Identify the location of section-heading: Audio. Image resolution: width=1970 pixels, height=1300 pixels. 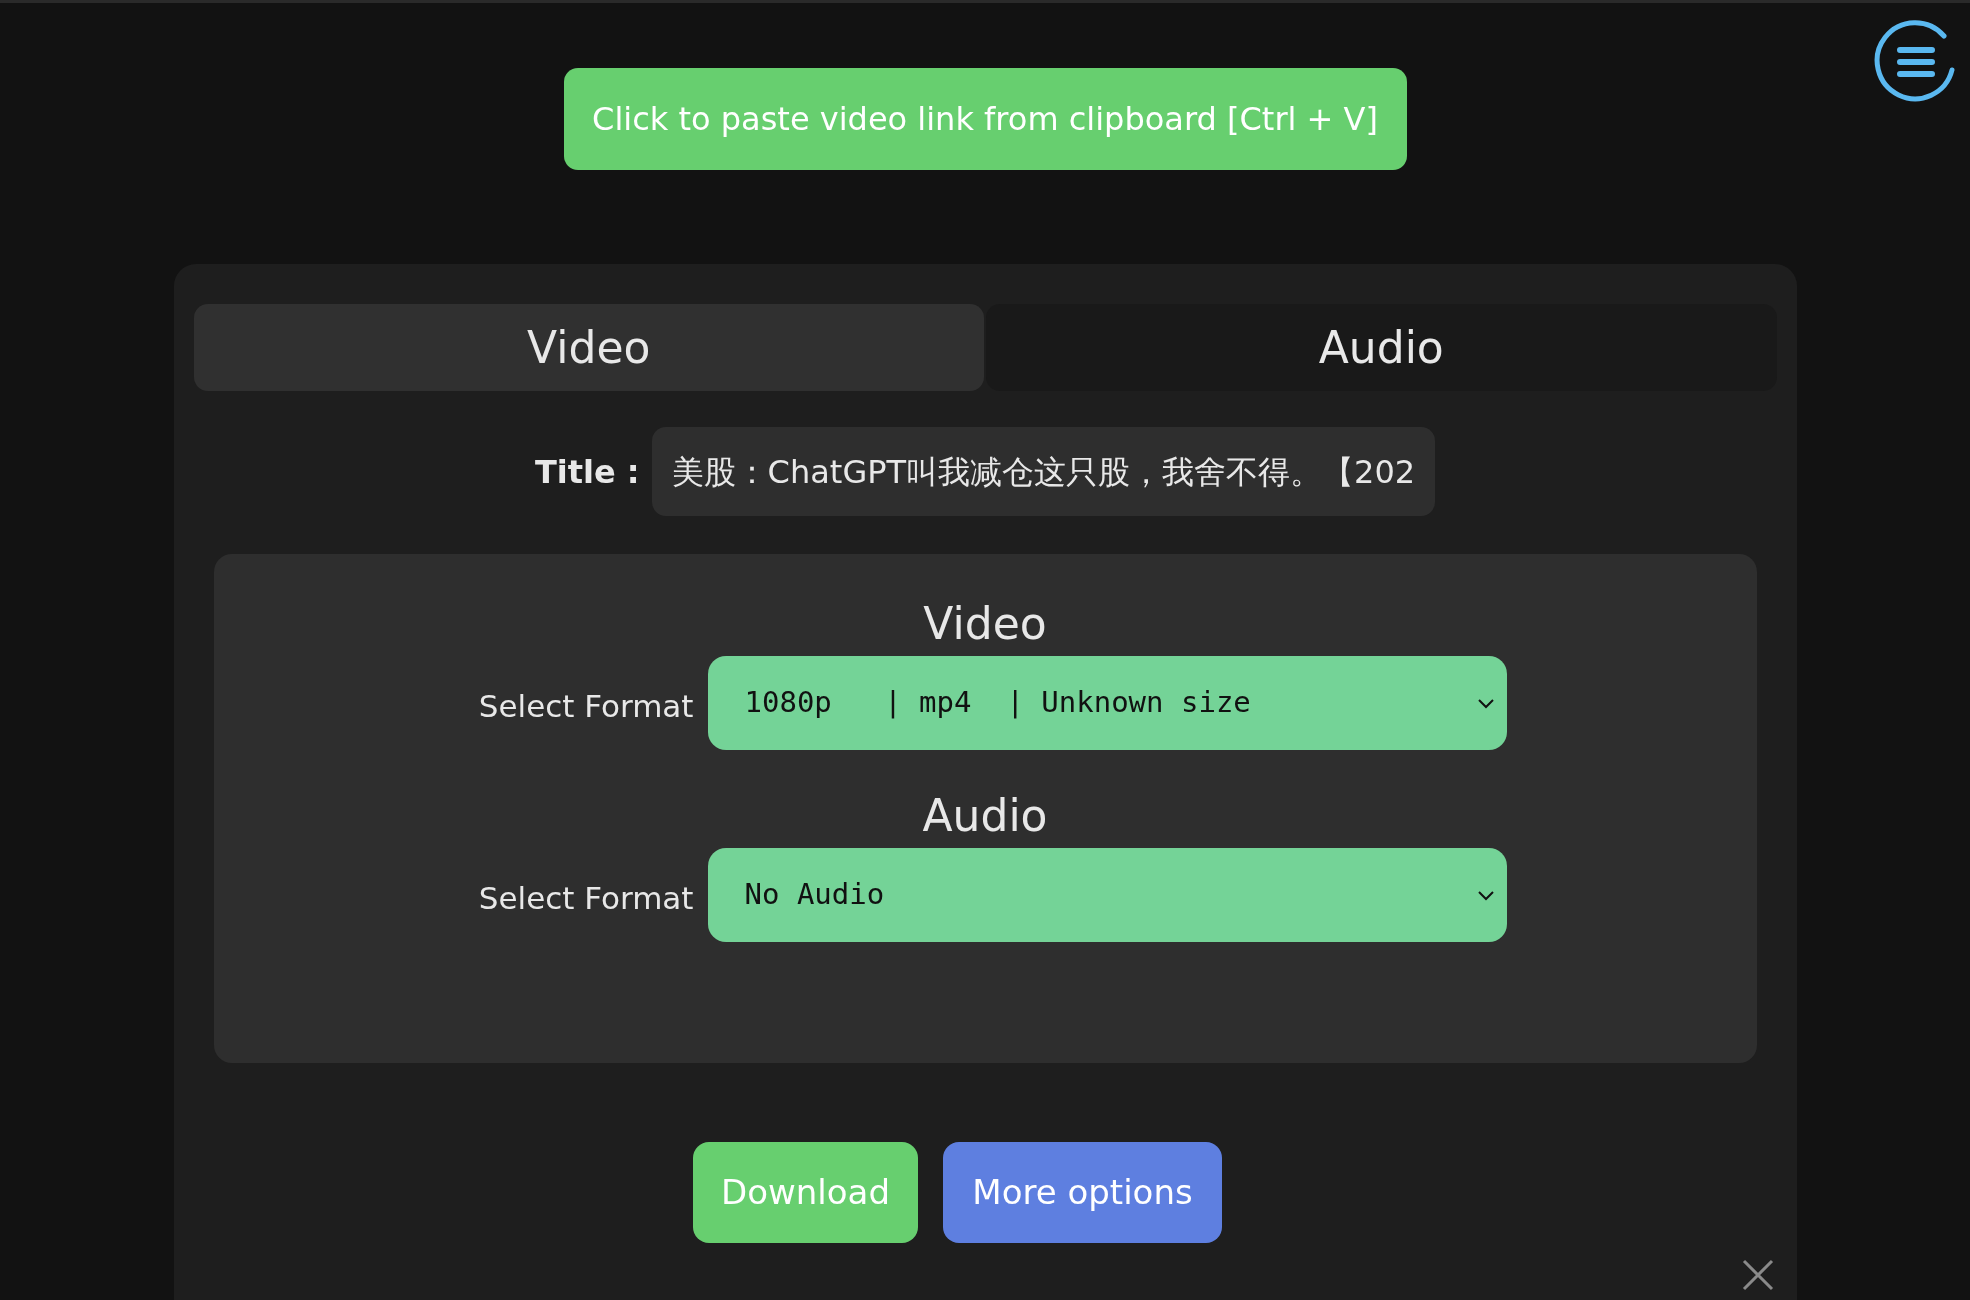
(985, 816).